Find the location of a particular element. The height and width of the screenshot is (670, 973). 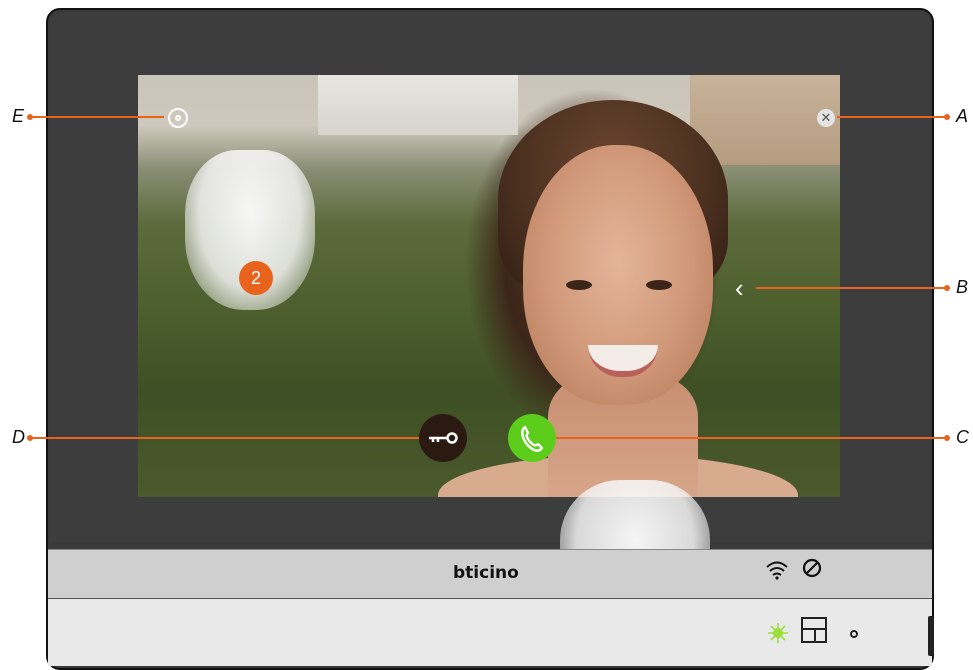

callout-label-d: D is located at coordinates (18, 437).